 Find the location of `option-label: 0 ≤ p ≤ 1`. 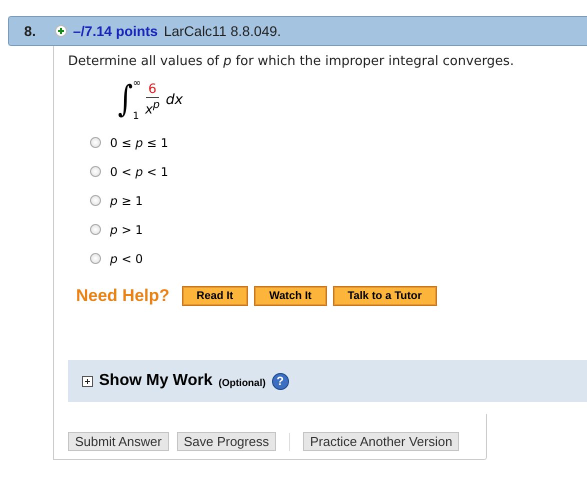

option-label: 0 ≤ p ≤ 1 is located at coordinates (139, 143).